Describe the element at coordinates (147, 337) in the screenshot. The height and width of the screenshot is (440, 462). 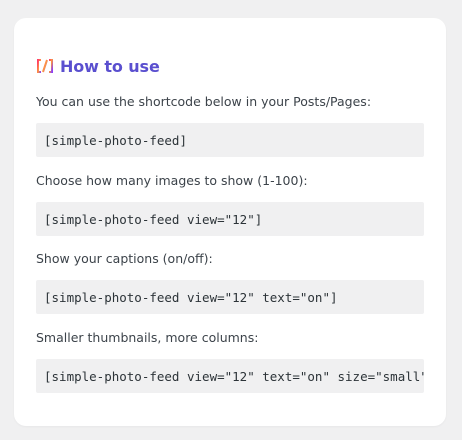
I see `section-label-size: Smaller thumbnails, more columns:` at that location.